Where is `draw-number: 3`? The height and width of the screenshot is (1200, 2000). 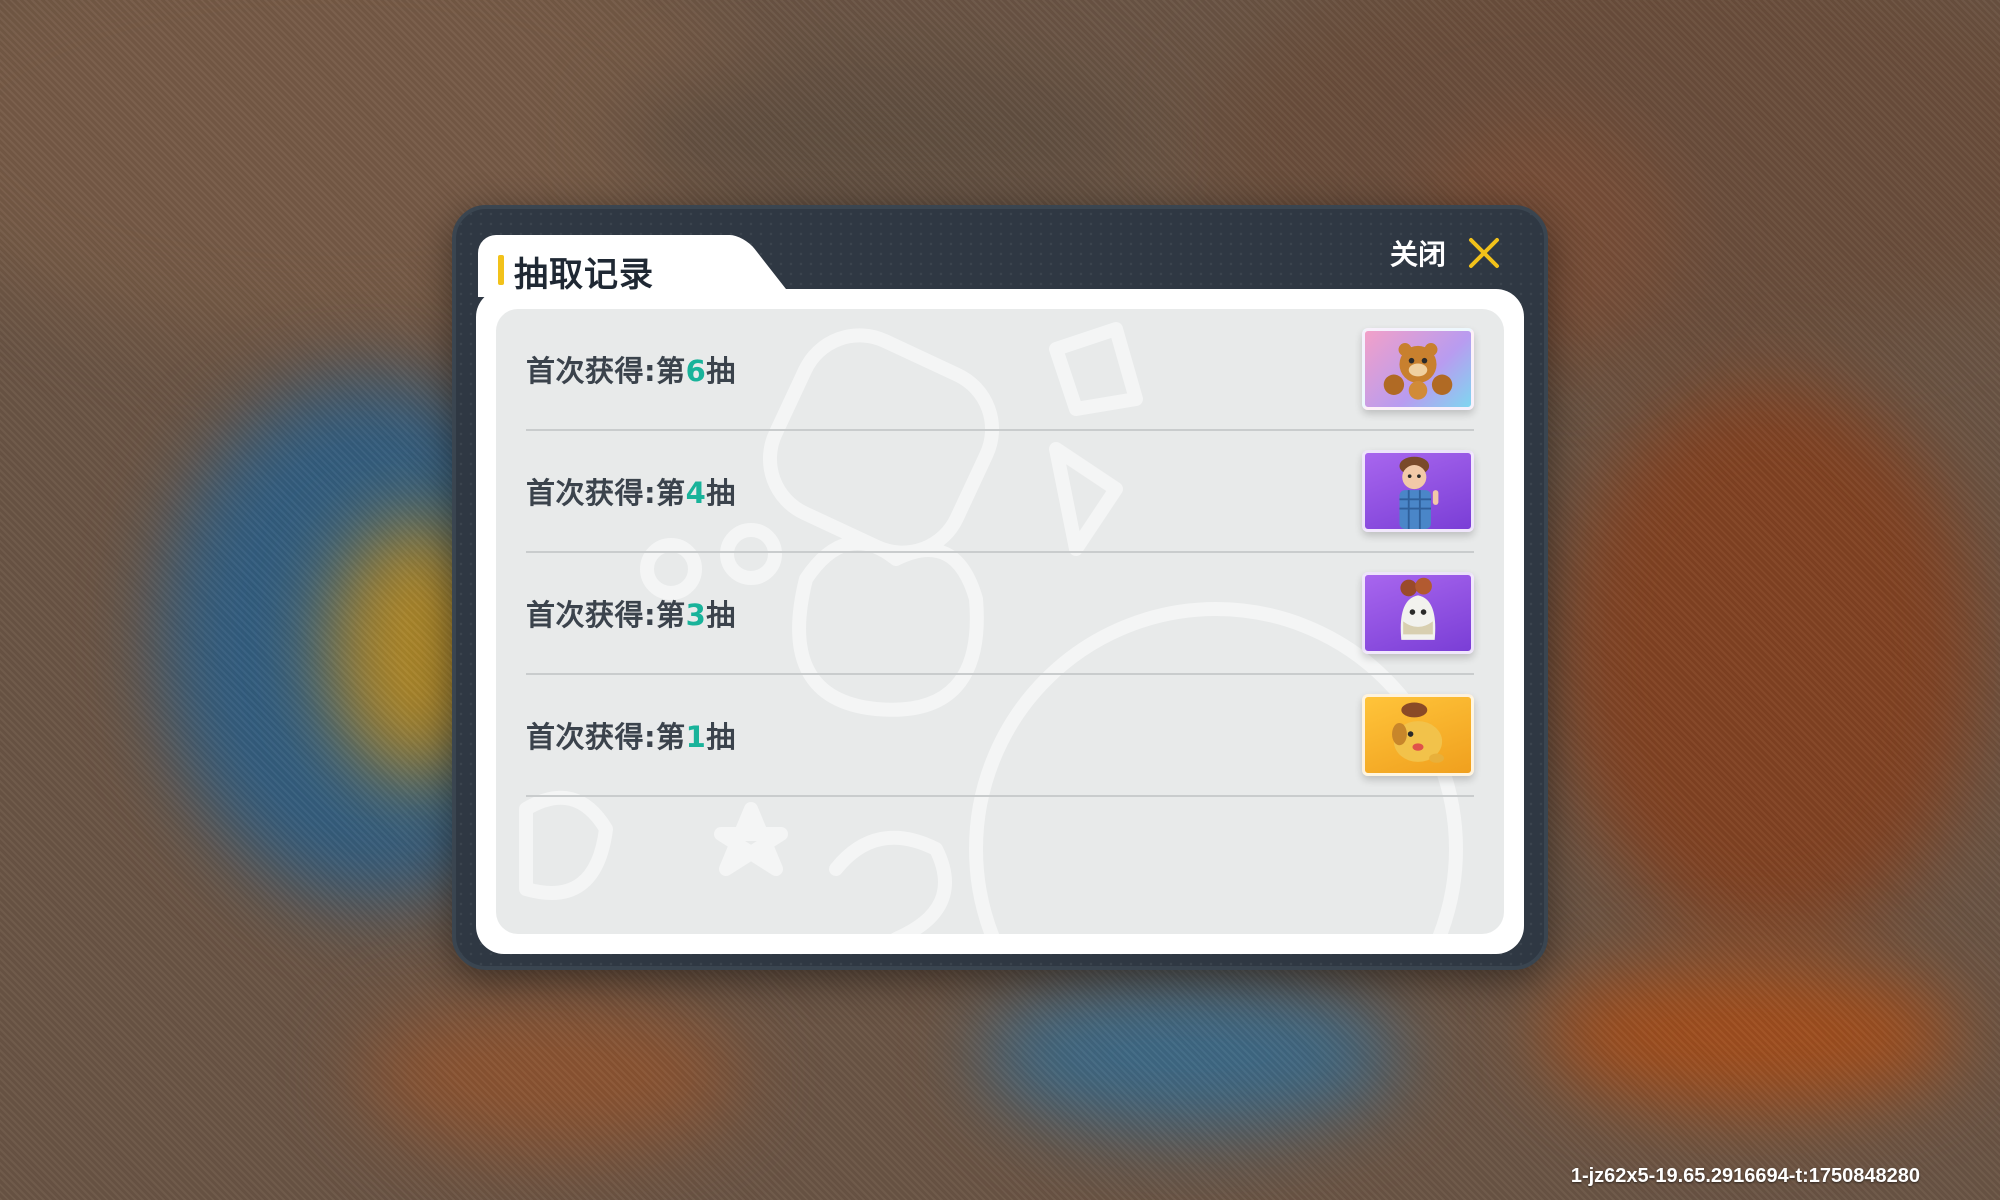 draw-number: 3 is located at coordinates (696, 615).